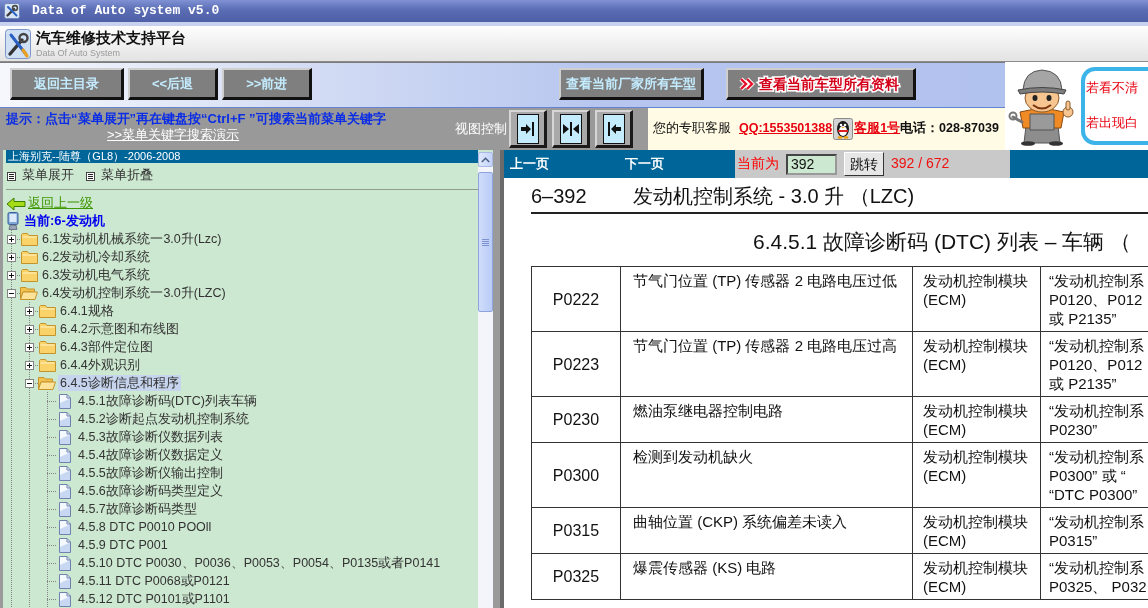 Image resolution: width=1148 pixels, height=608 pixels. I want to click on left-arrow-icon, so click(16, 204).